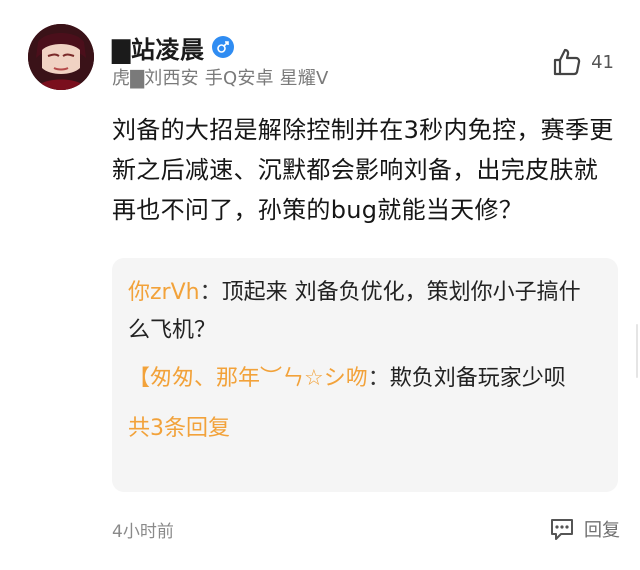 The image size is (640, 570). What do you see at coordinates (248, 378) in the screenshot?
I see `reply-author: 【匆匆、那年︶ㄣ☆シ吻` at bounding box center [248, 378].